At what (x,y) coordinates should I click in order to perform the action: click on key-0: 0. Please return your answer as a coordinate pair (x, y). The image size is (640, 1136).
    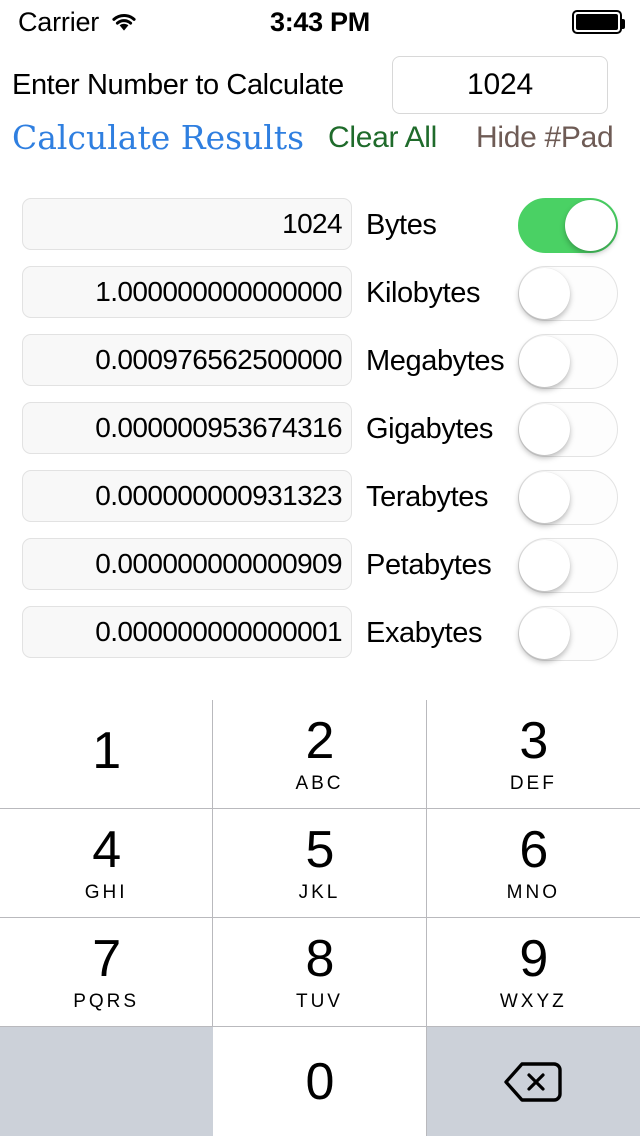
    Looking at the image, I should click on (320, 1081).